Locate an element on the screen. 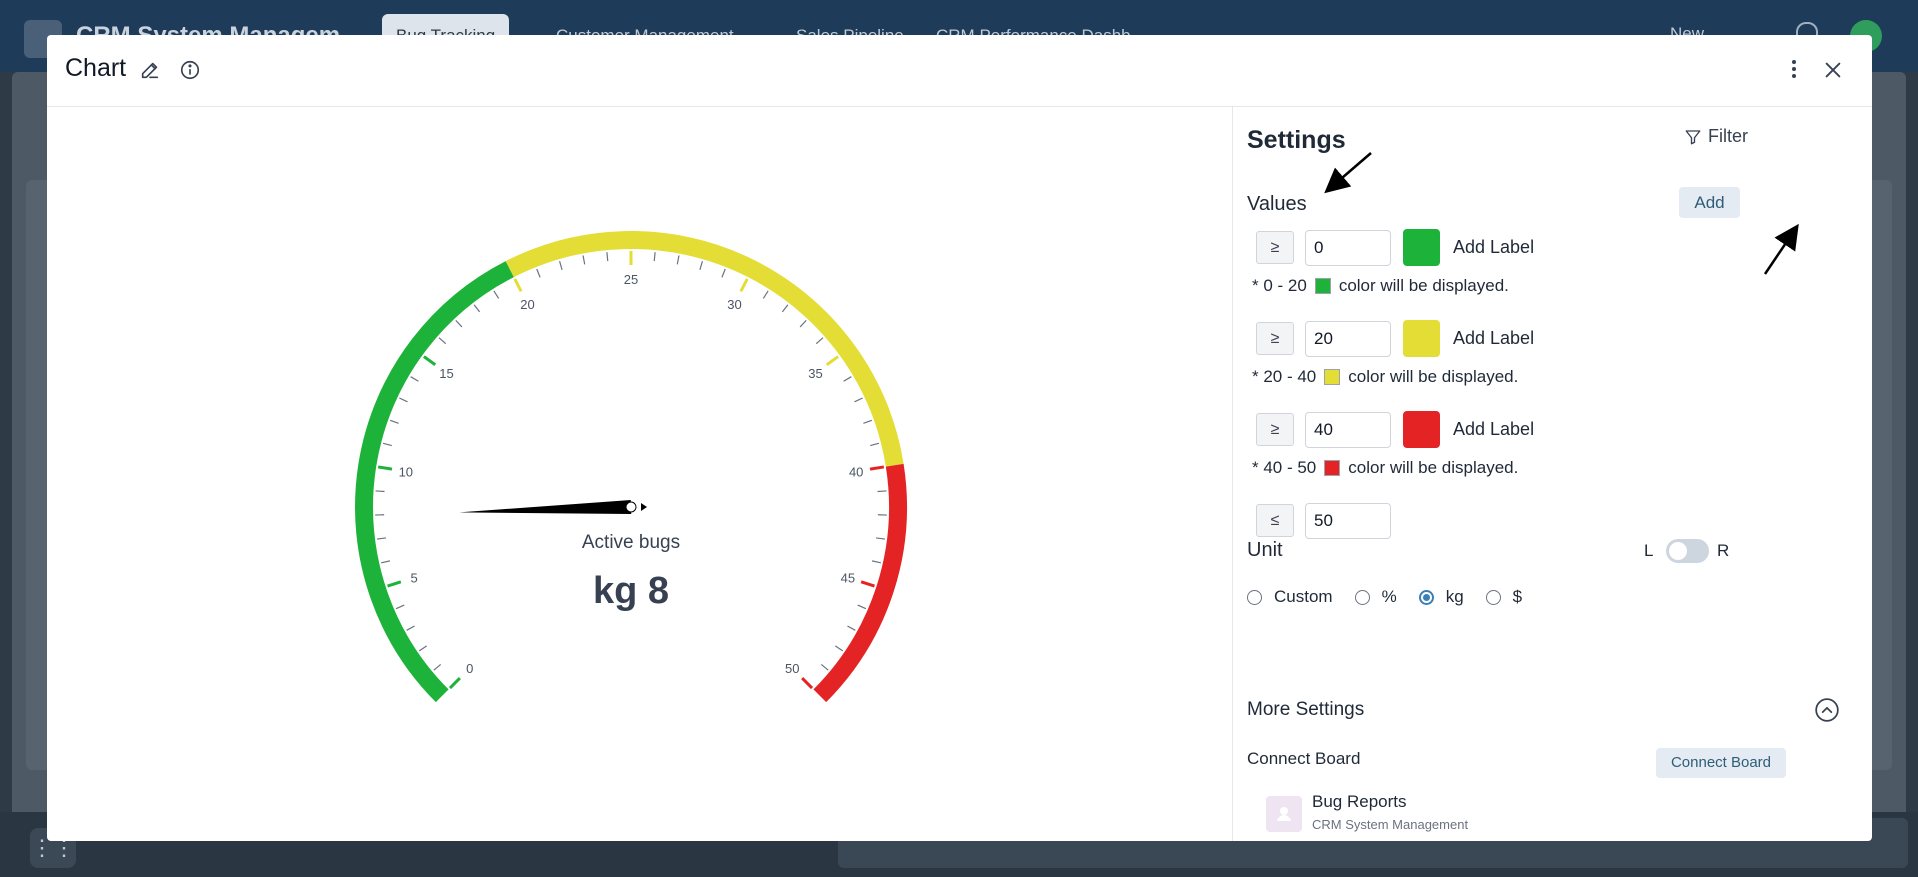  modal-title: Chart is located at coordinates (96, 68).